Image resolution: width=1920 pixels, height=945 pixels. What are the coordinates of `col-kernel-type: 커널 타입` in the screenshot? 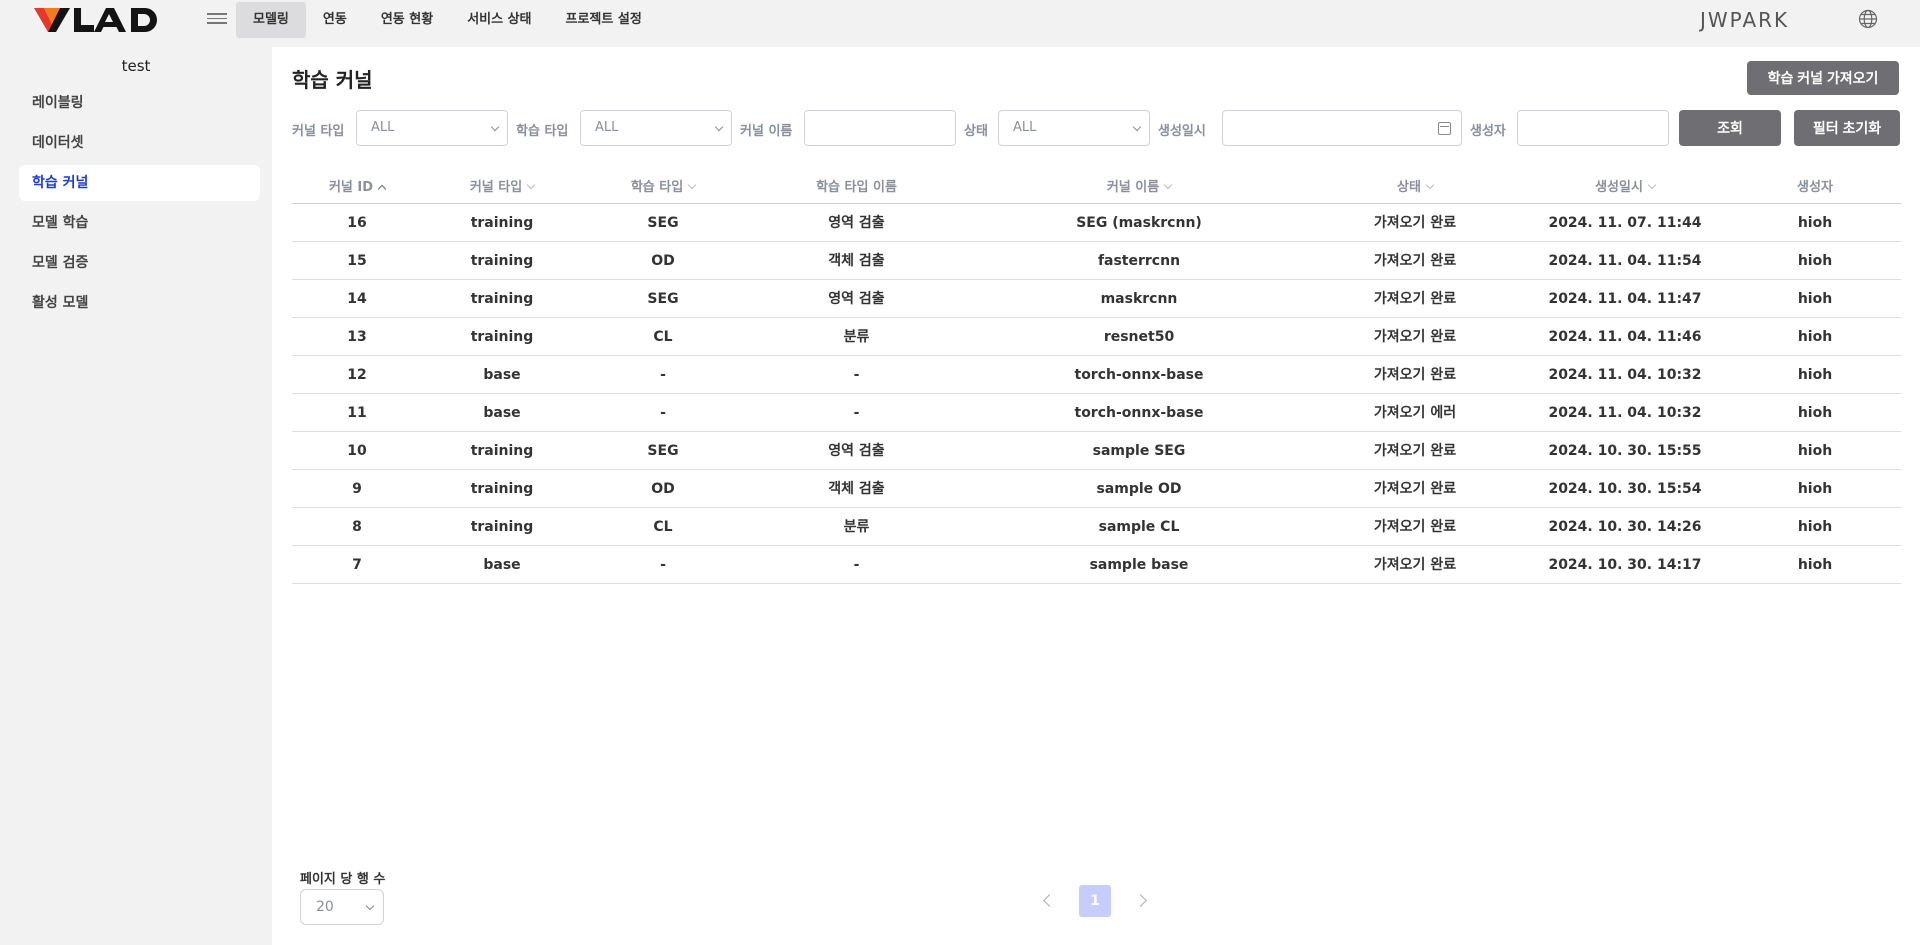 It's located at (502, 187).